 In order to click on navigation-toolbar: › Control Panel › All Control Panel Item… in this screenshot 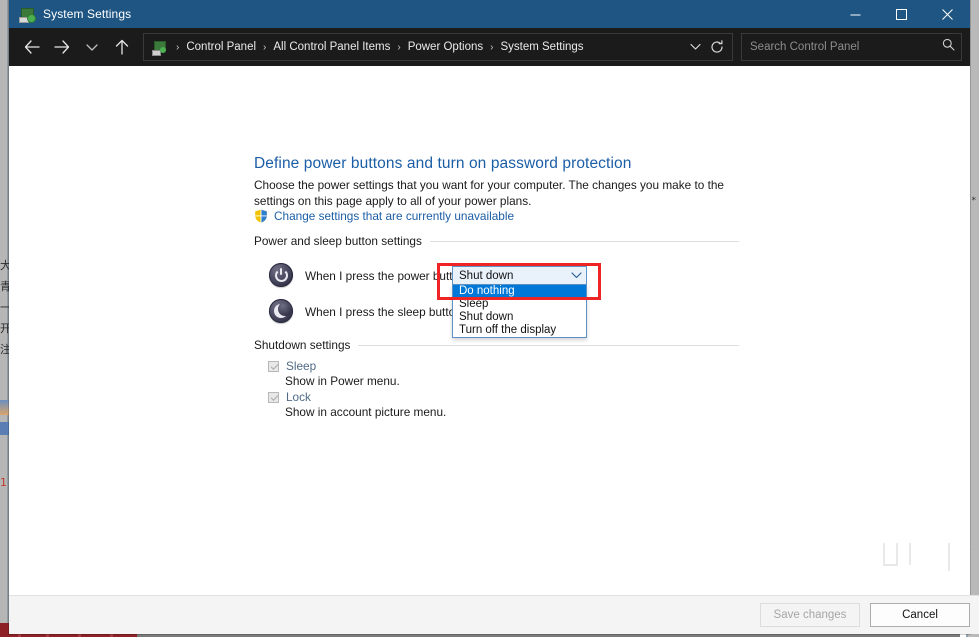, I will do `click(489, 47)`.